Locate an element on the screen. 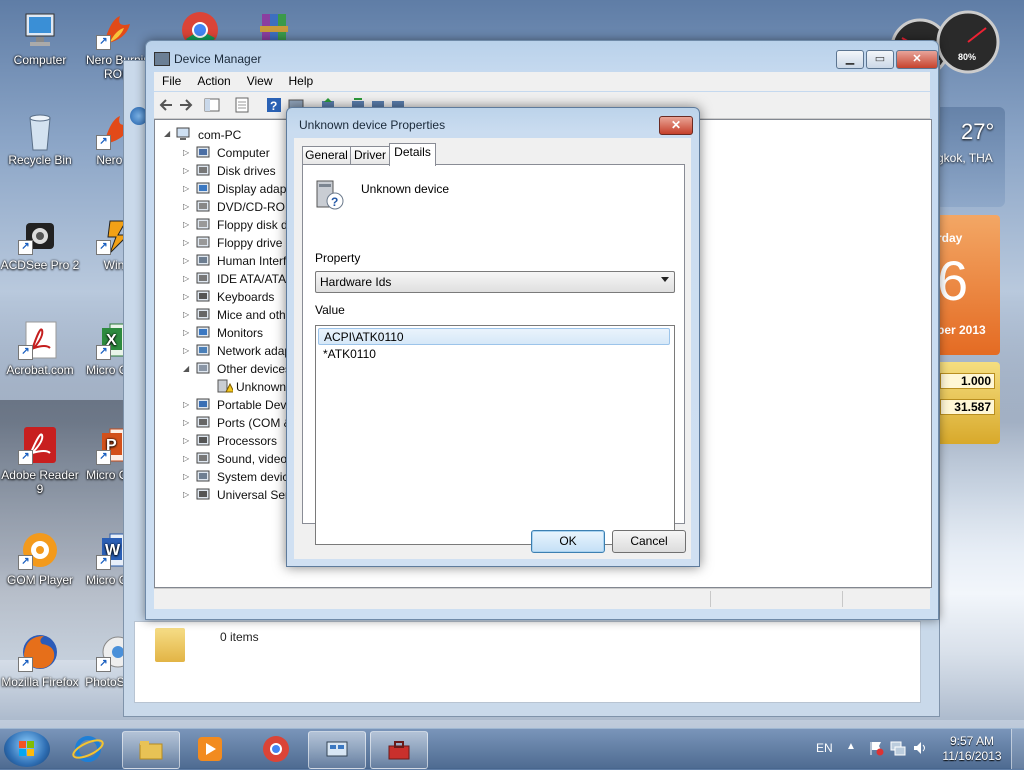 The width and height of the screenshot is (1024, 770). taskbar-explorer-button is located at coordinates (151, 750).